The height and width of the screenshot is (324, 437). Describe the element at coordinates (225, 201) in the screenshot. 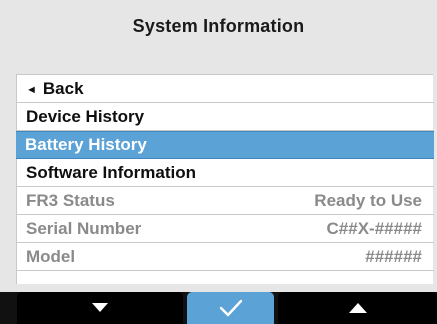

I see `menu-item-fr3-status: FR3 Status Ready to Use` at that location.